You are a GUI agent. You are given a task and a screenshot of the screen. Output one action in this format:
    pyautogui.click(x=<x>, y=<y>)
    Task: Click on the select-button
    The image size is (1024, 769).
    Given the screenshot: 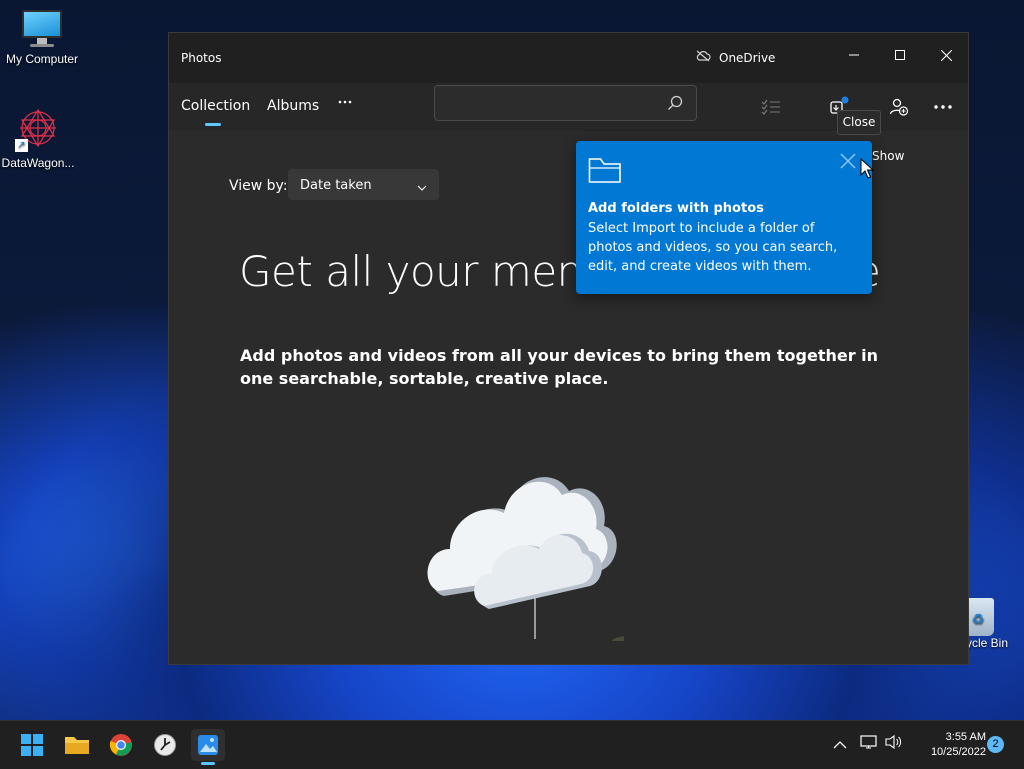 What is the action you would take?
    pyautogui.click(x=771, y=107)
    